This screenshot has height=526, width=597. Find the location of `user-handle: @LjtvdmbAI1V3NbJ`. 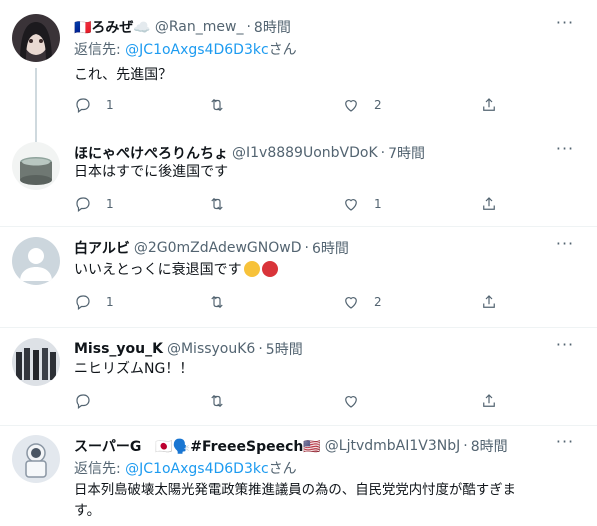

user-handle: @LjtvdmbAI1V3NbJ is located at coordinates (392, 446).